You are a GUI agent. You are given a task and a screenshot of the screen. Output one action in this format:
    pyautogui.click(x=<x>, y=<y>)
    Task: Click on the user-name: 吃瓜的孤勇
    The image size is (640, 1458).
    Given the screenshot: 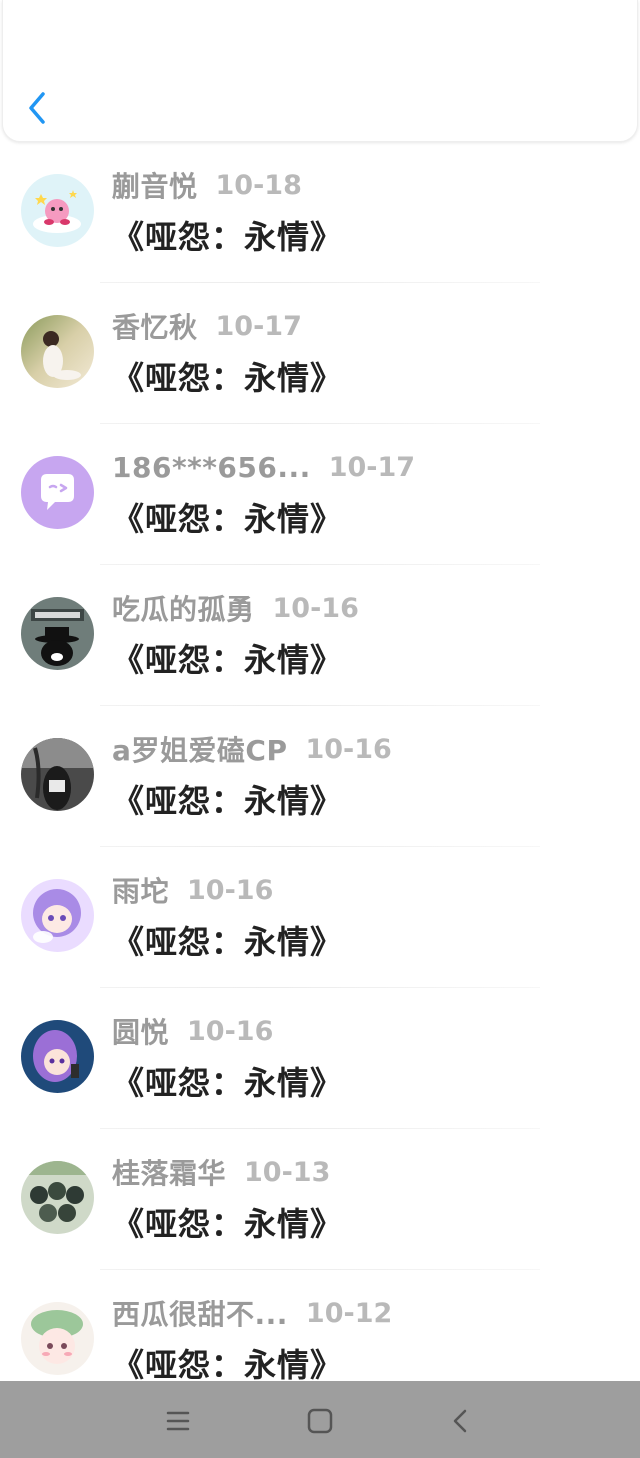 What is the action you would take?
    pyautogui.click(x=183, y=608)
    